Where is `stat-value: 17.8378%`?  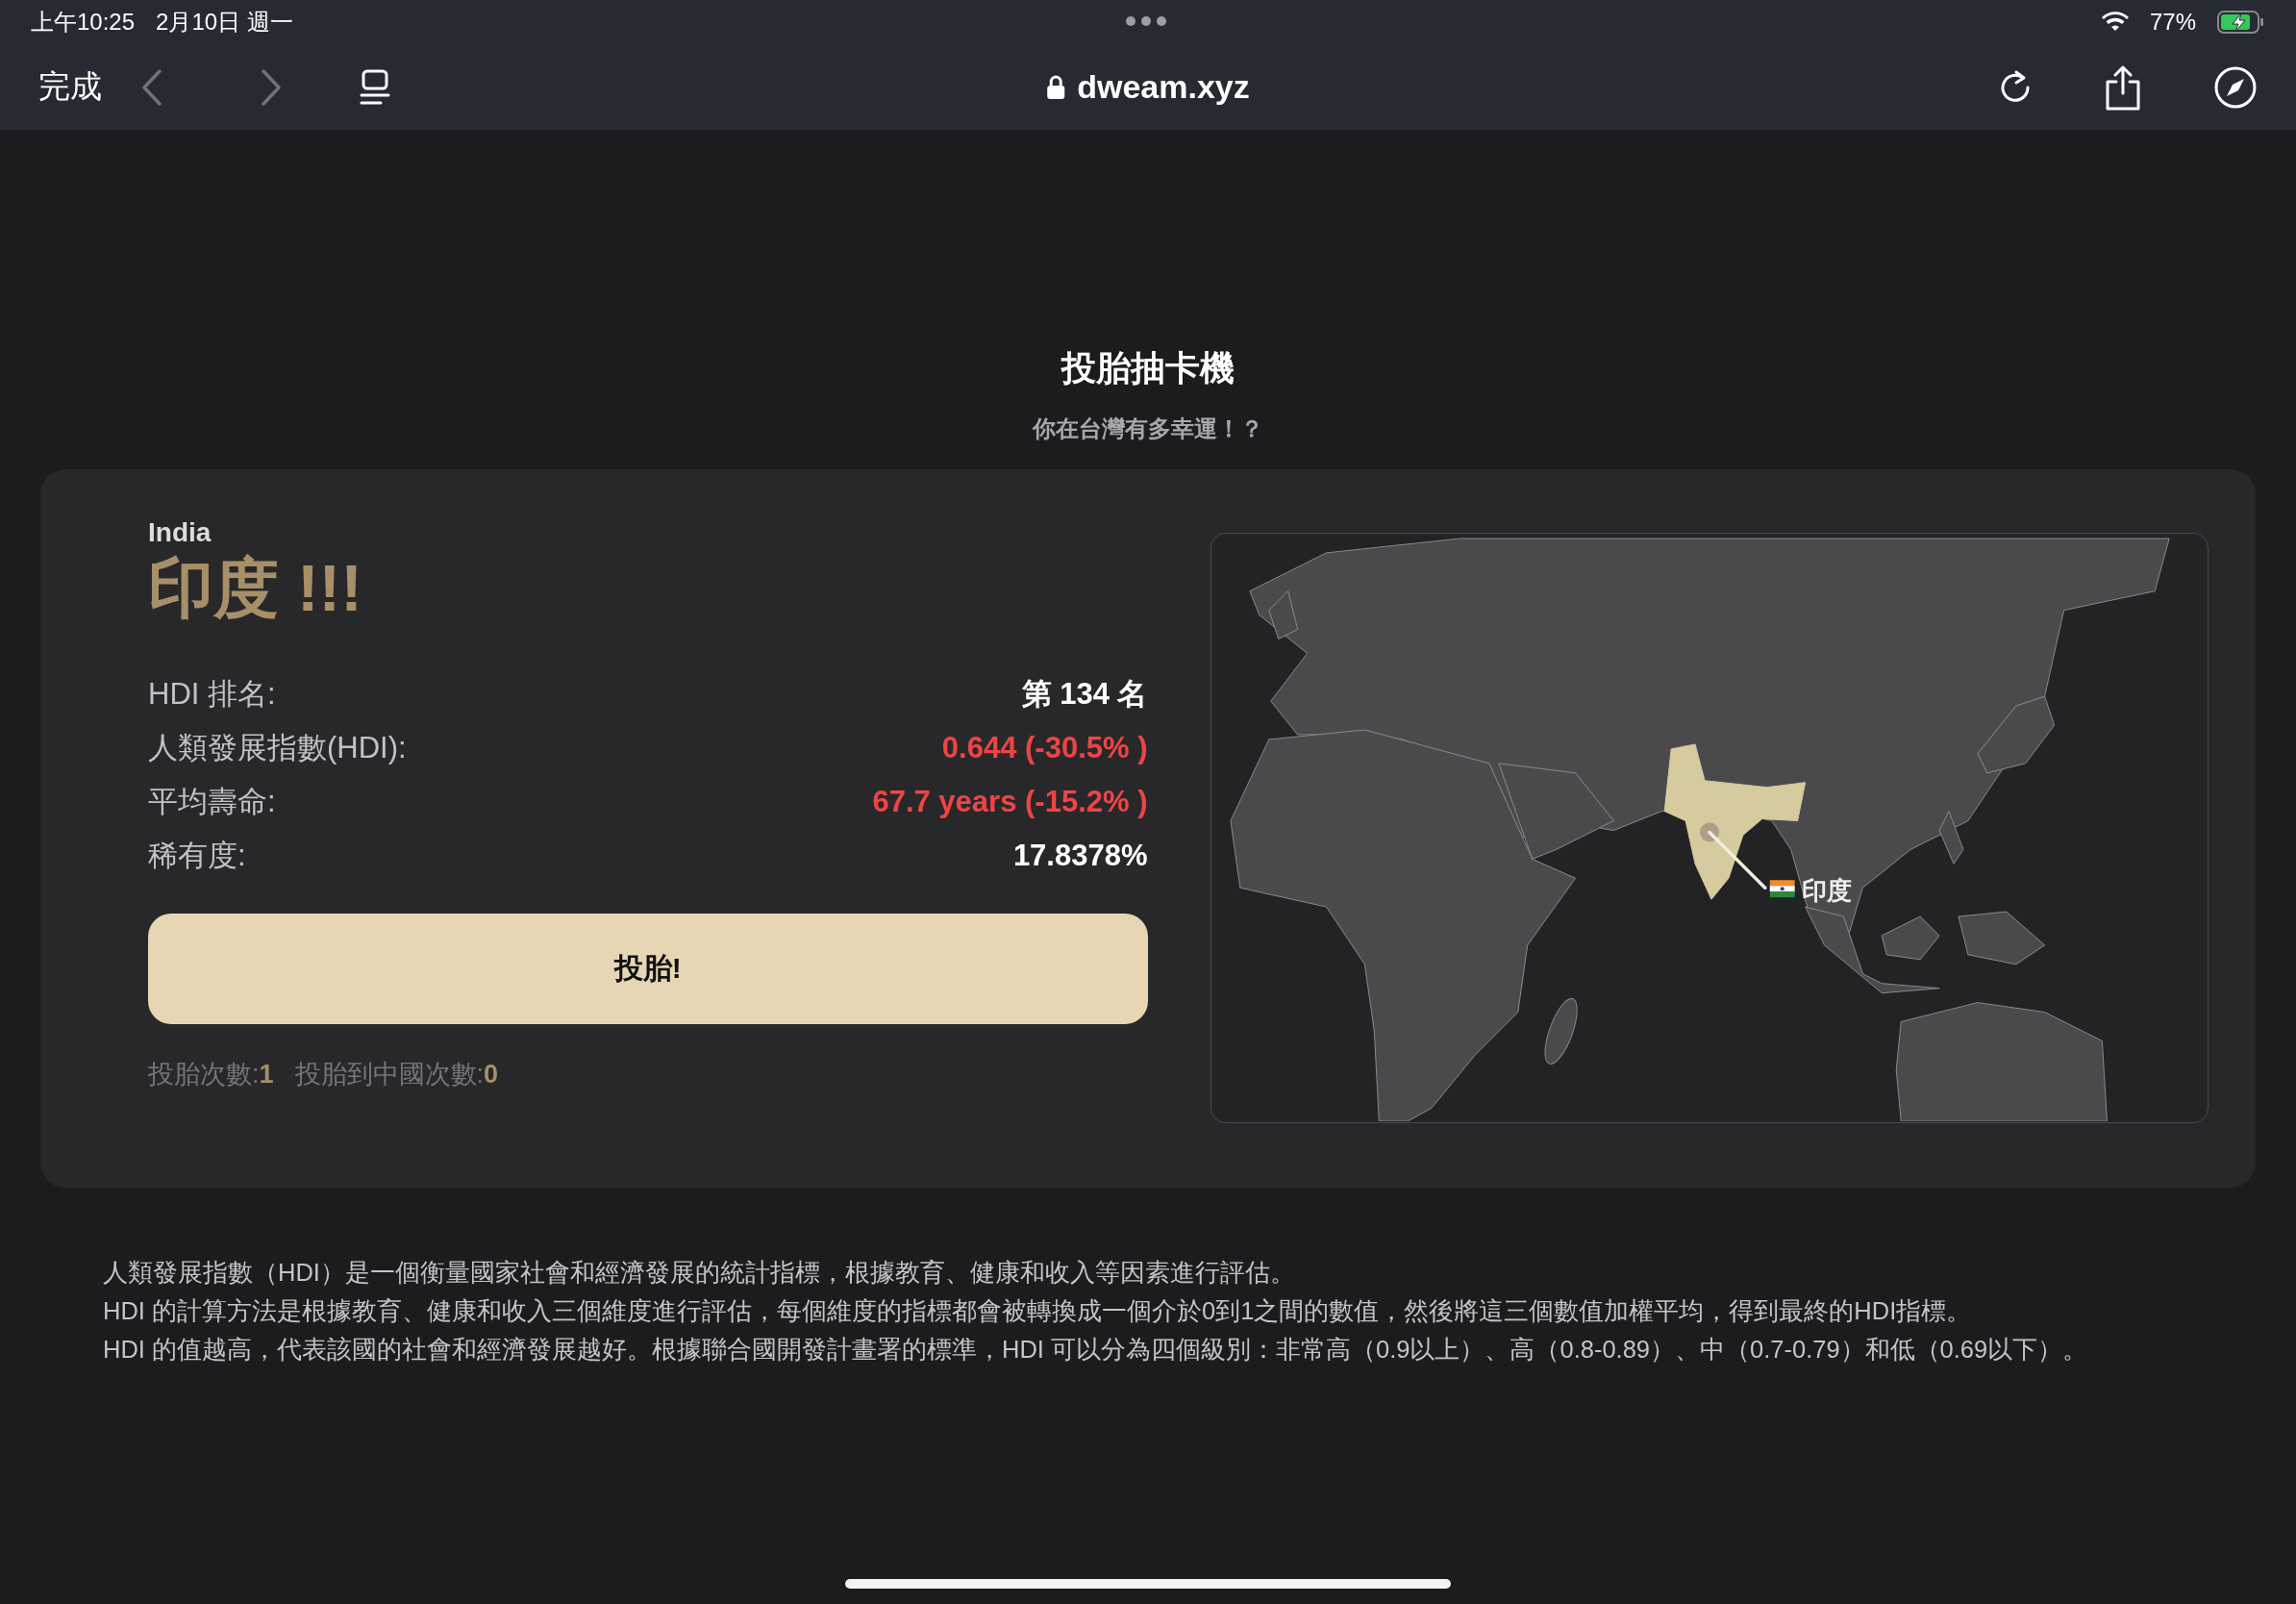
stat-value: 17.8378% is located at coordinates (1080, 855).